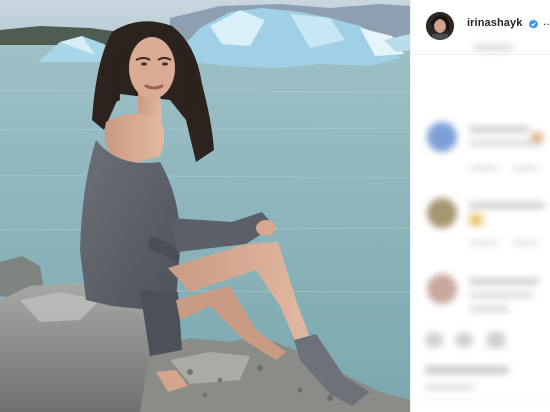 This screenshot has height=412, width=550. I want to click on ellipsis-icon: .., so click(546, 21).